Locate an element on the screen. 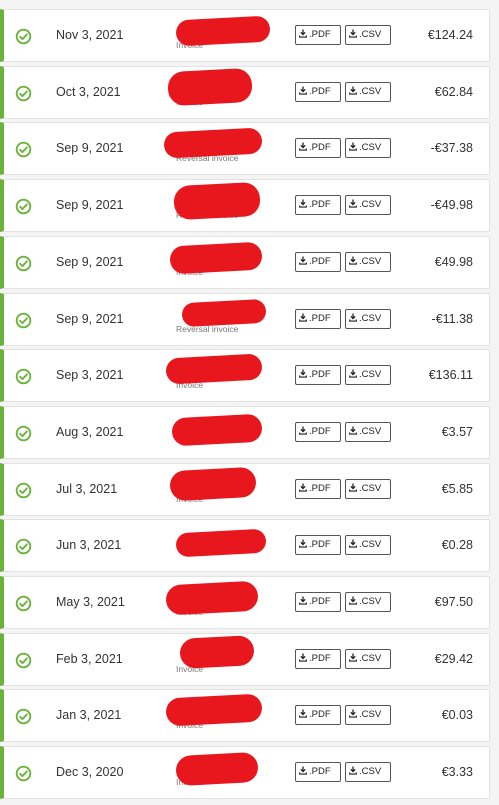 Image resolution: width=499 pixels, height=805 pixels. invoice-row: Nov 3, 2021 Invoice .PDF .CSV €124.24 is located at coordinates (245, 35).